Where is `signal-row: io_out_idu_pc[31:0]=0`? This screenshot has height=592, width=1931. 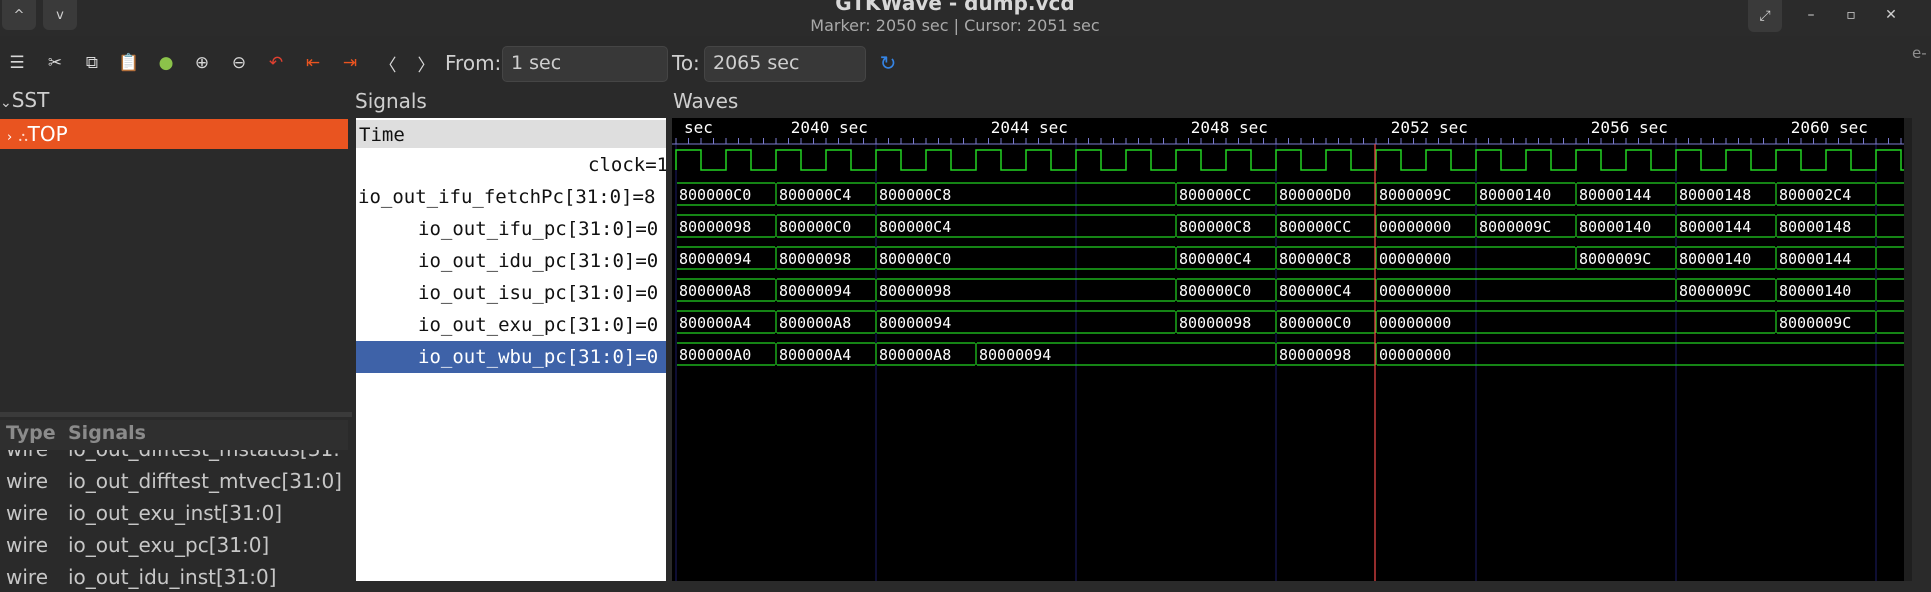 signal-row: io_out_idu_pc[31:0]=0 is located at coordinates (511, 261).